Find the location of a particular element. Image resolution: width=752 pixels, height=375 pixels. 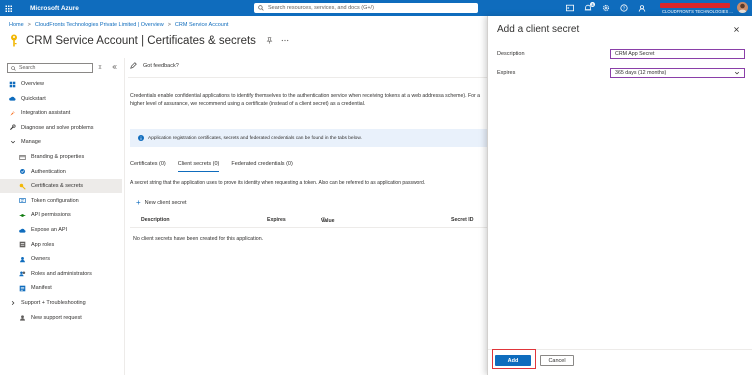

column-header-description: Description is located at coordinates (155, 220).